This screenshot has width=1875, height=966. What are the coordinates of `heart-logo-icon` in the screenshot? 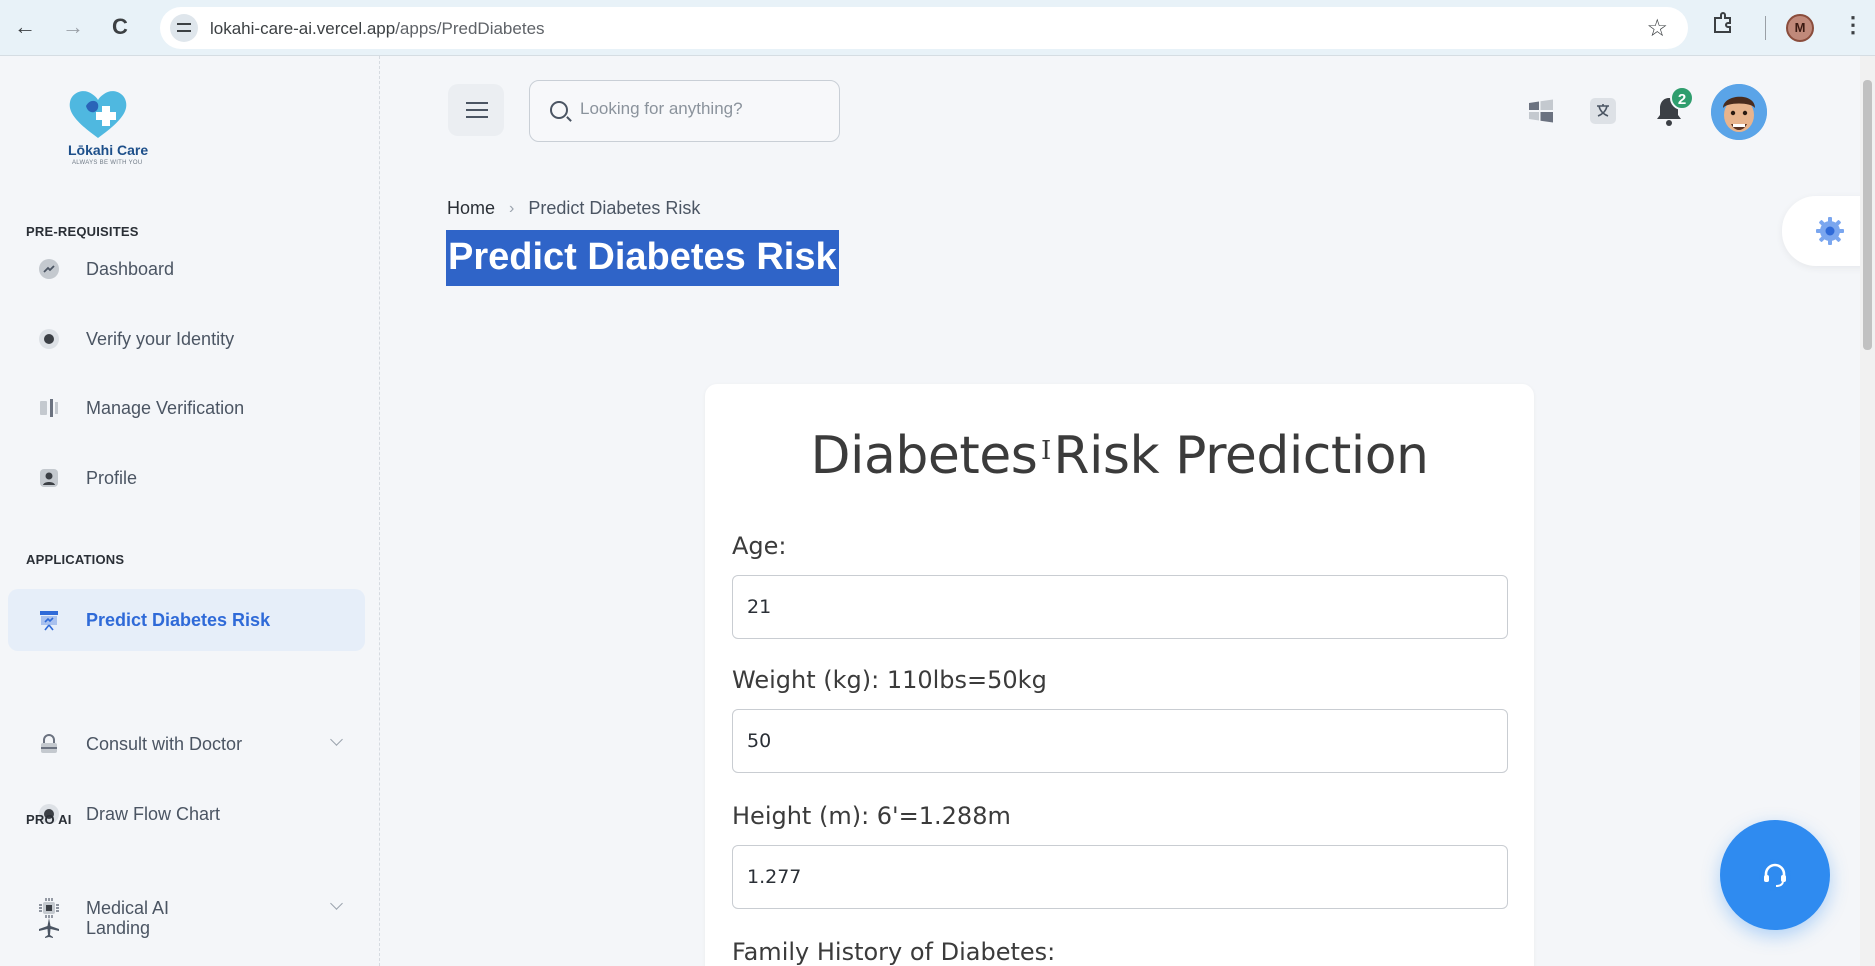 It's located at (98, 114).